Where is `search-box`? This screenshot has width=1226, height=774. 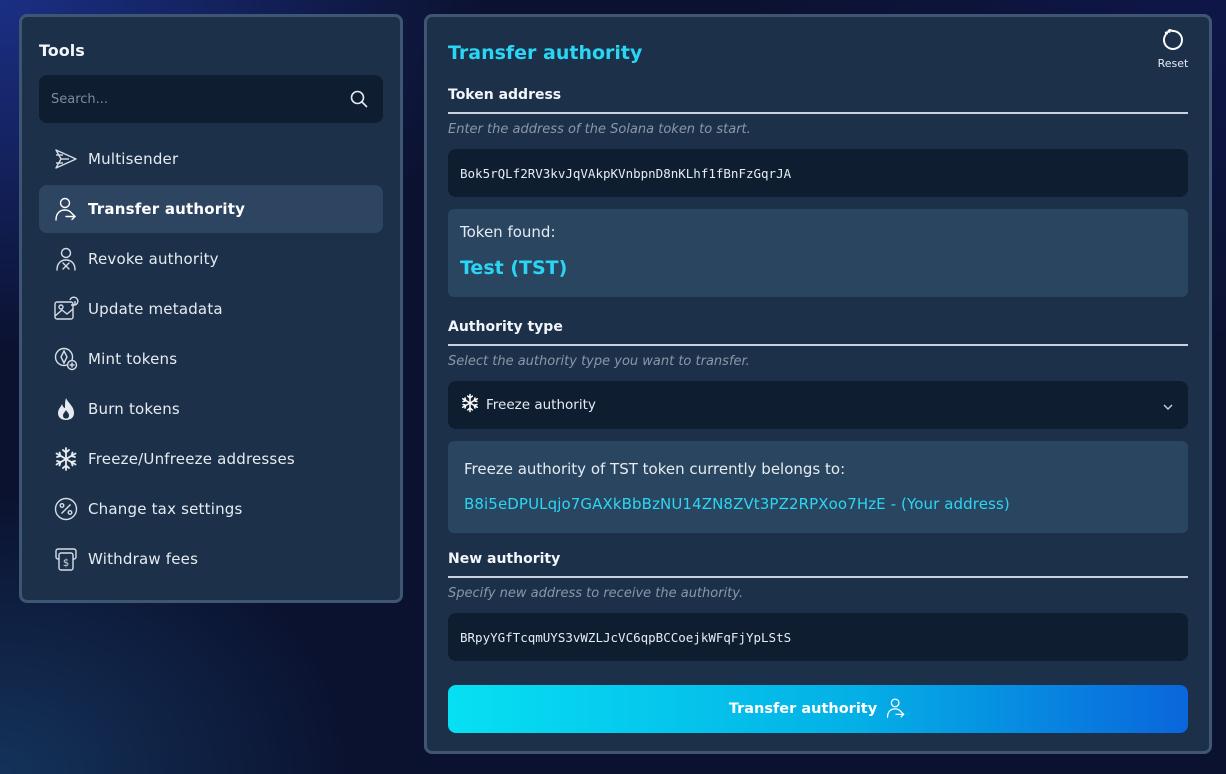
search-box is located at coordinates (211, 99).